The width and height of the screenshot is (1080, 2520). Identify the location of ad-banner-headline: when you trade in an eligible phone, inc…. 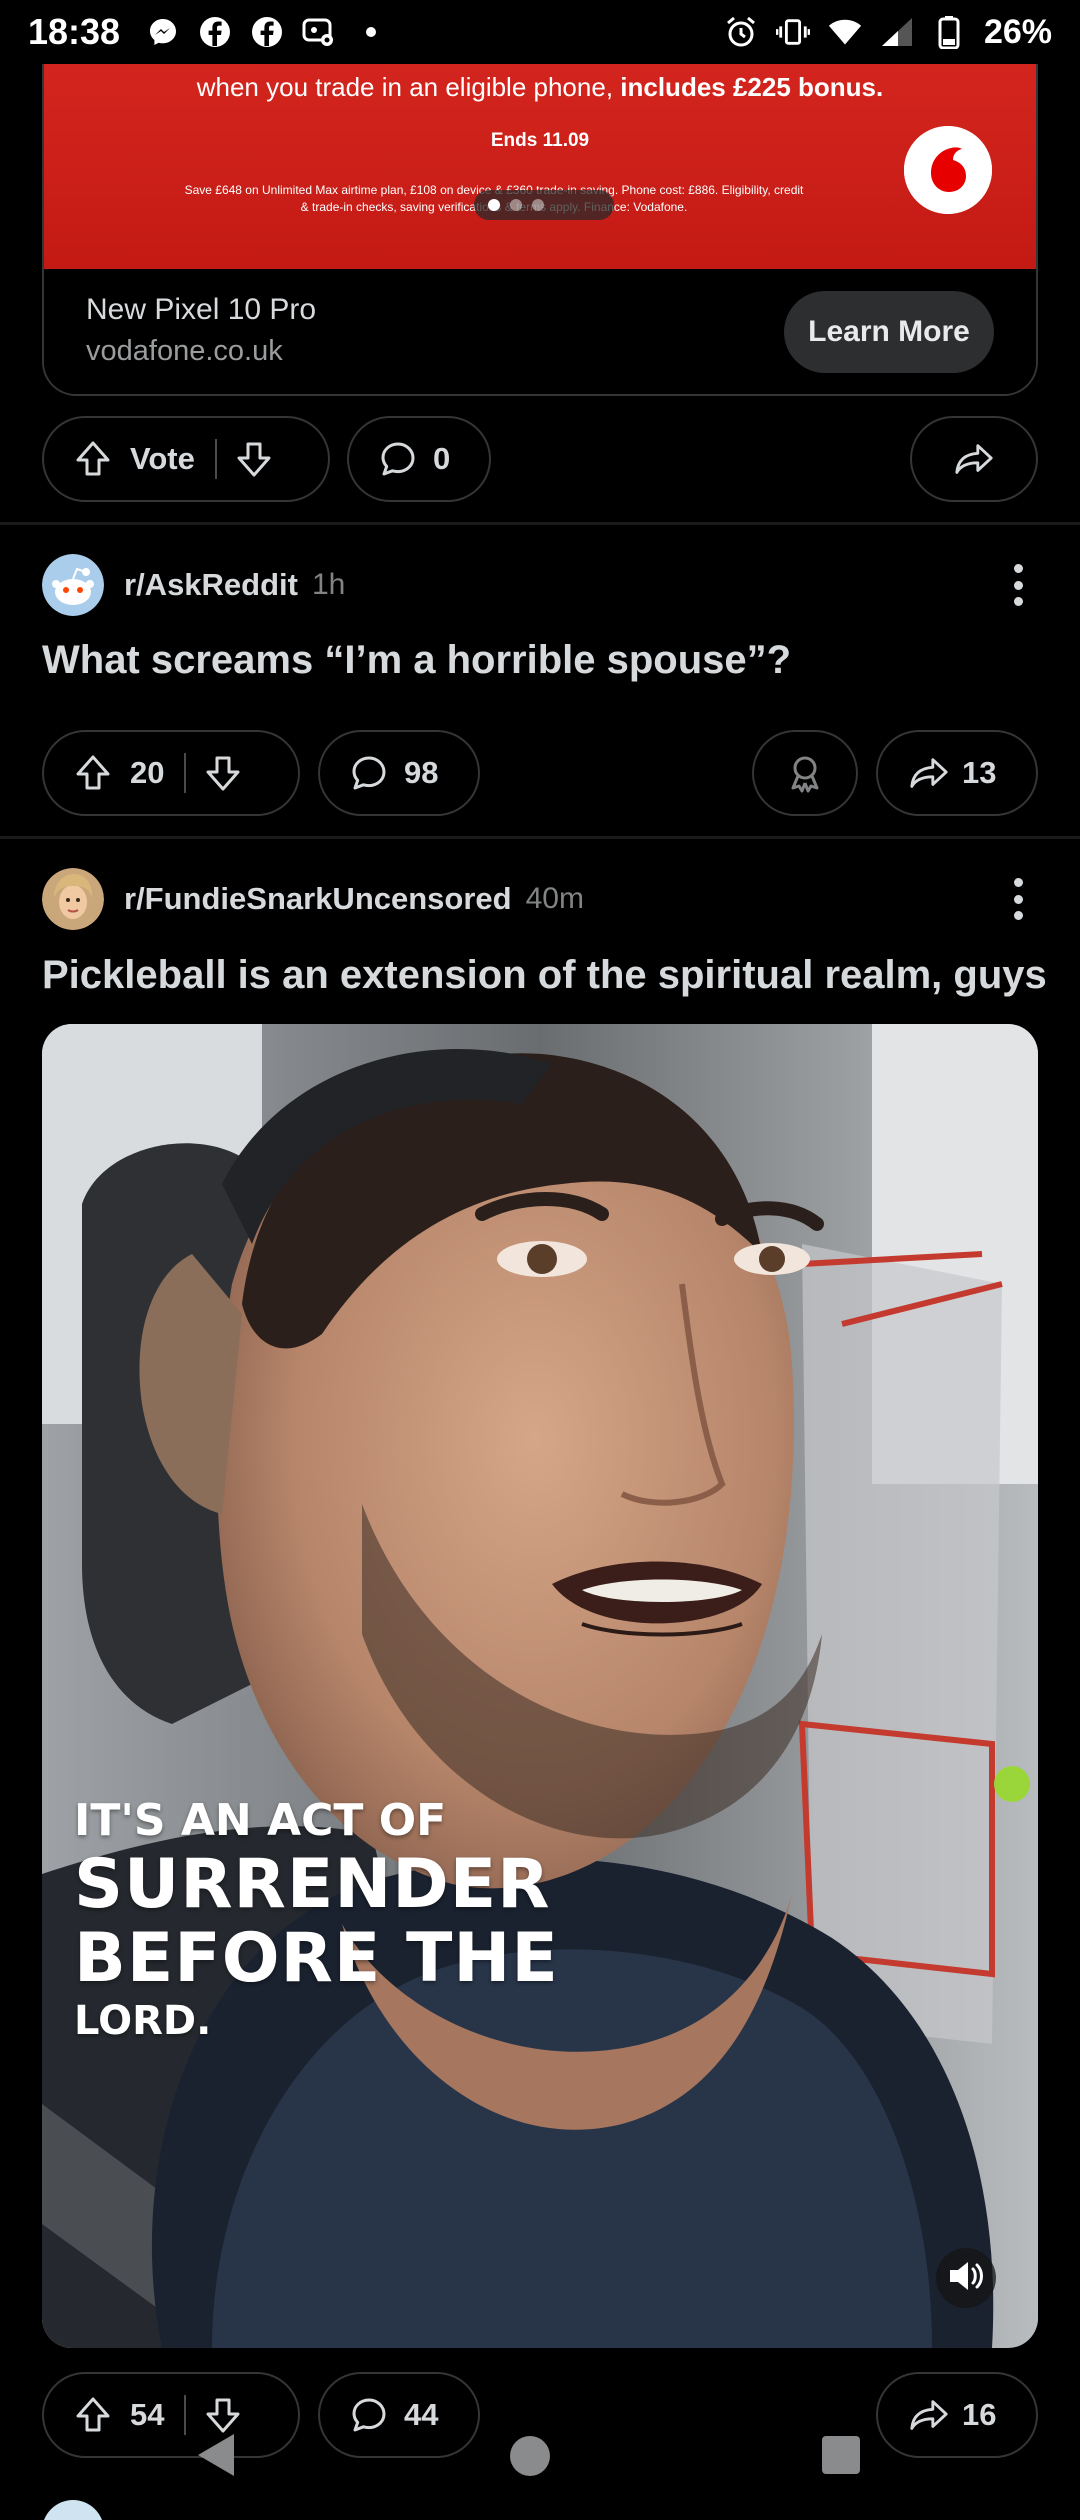
(540, 87).